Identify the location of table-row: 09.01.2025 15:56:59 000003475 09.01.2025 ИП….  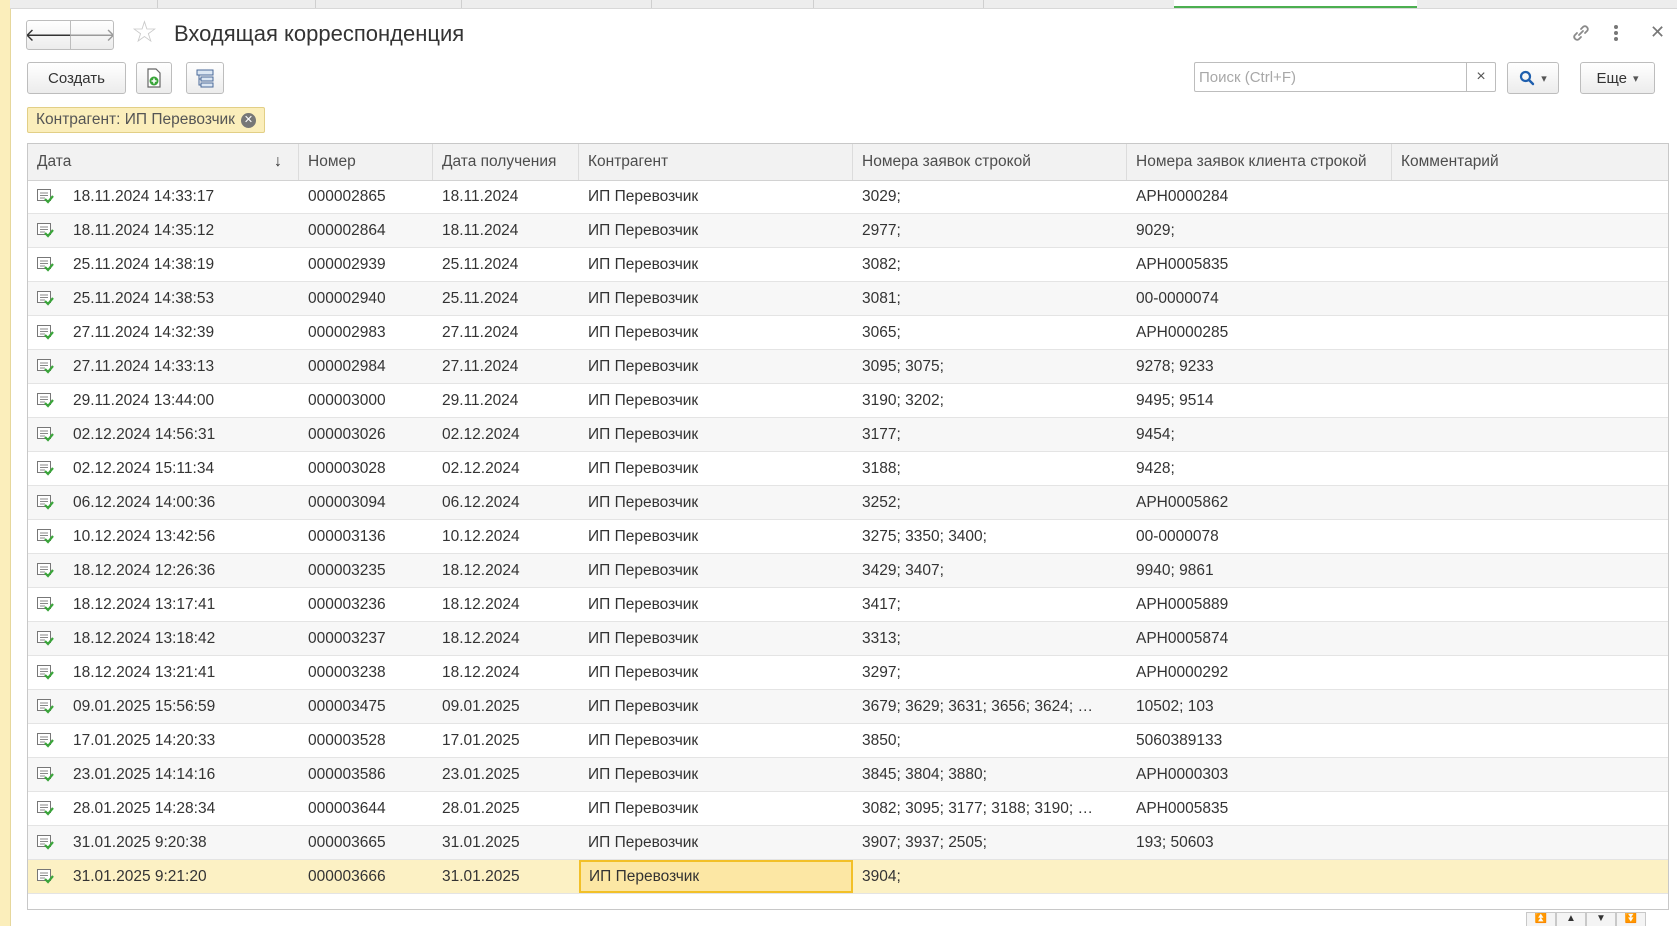
(848, 707).